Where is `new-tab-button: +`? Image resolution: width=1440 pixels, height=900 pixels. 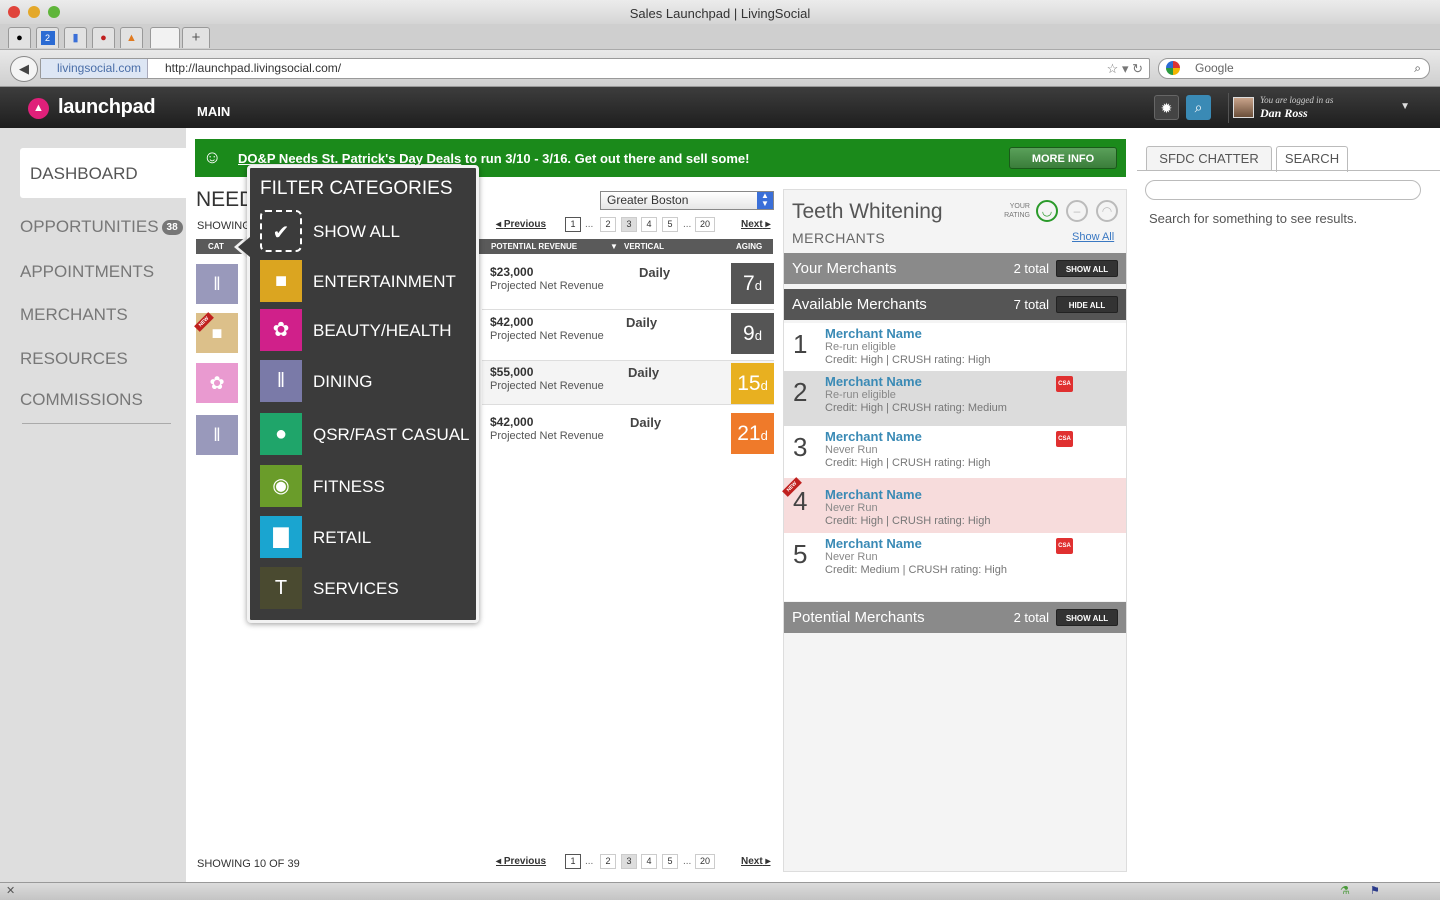
new-tab-button: + is located at coordinates (196, 37).